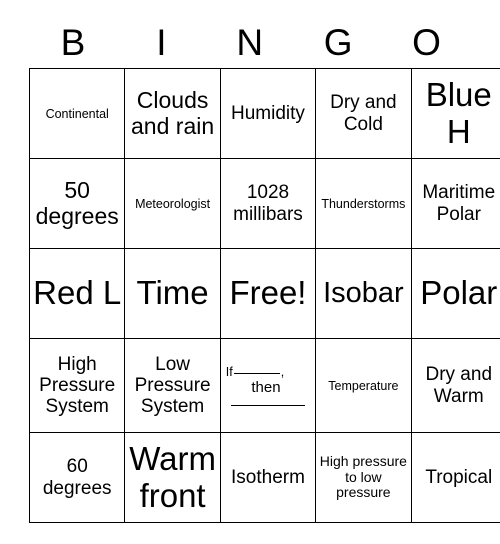  Describe the element at coordinates (282, 371) in the screenshot. I see `fill-in-blank-comma: ,` at that location.